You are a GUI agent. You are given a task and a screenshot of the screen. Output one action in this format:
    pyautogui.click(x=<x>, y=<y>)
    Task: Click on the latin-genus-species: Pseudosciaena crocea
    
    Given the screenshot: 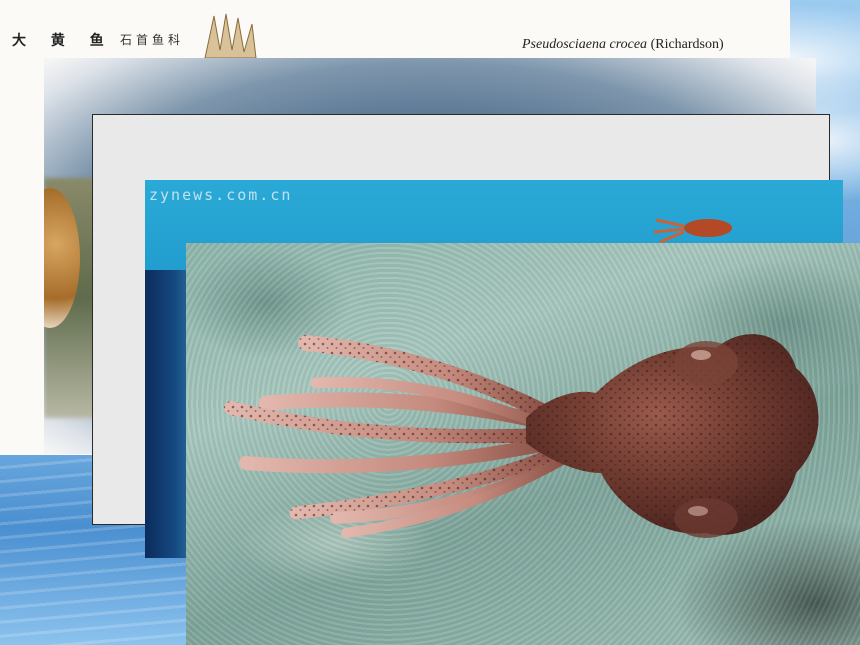 What is the action you would take?
    pyautogui.click(x=585, y=44)
    